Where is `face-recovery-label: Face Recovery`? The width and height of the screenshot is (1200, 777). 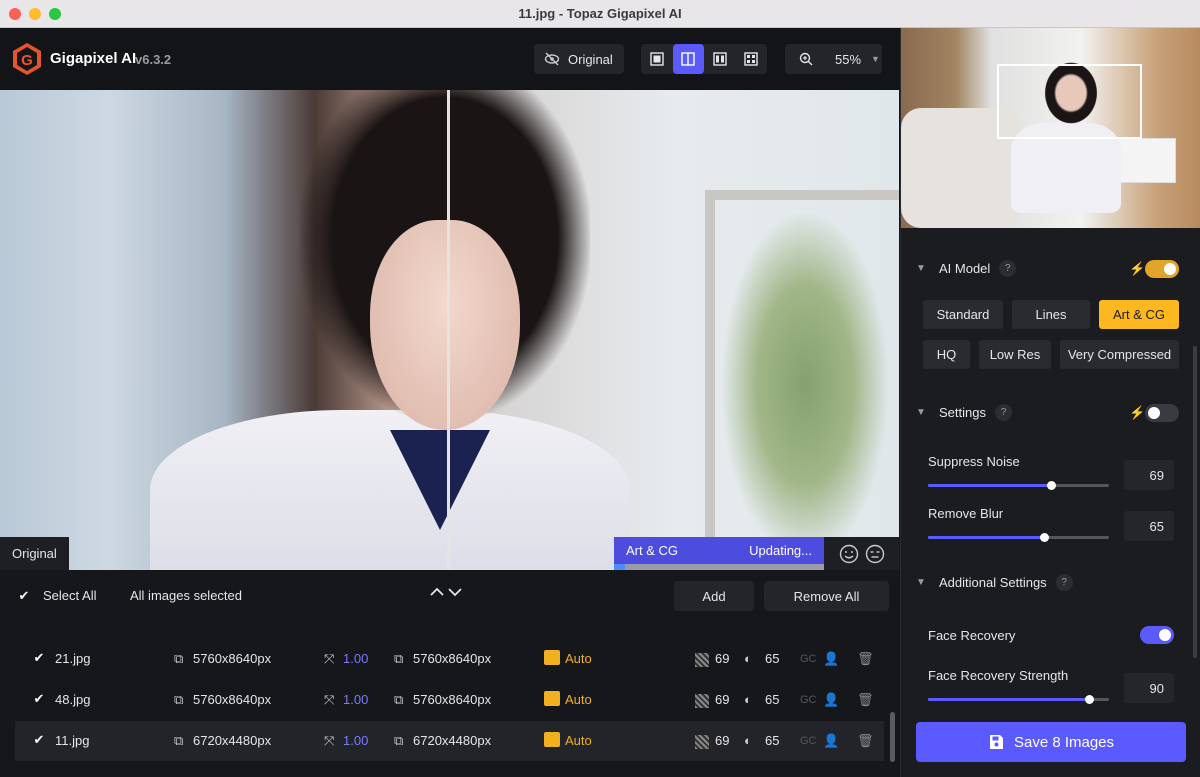 face-recovery-label: Face Recovery is located at coordinates (972, 635).